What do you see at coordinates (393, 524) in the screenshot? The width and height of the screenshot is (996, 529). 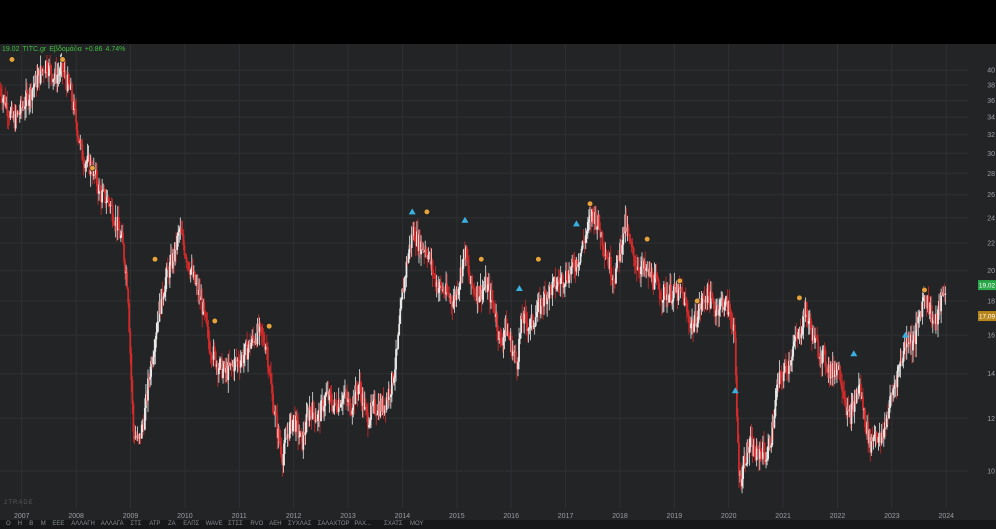 I see `toolbar-item: ΣΧΑΤΣ` at bounding box center [393, 524].